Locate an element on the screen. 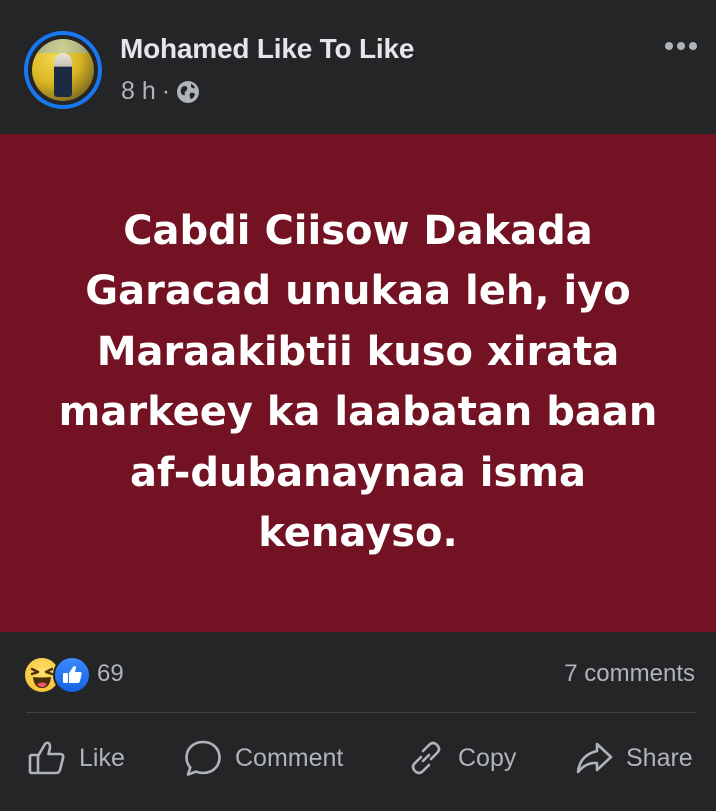 This screenshot has height=811, width=716. copy-label: Copy is located at coordinates (487, 757).